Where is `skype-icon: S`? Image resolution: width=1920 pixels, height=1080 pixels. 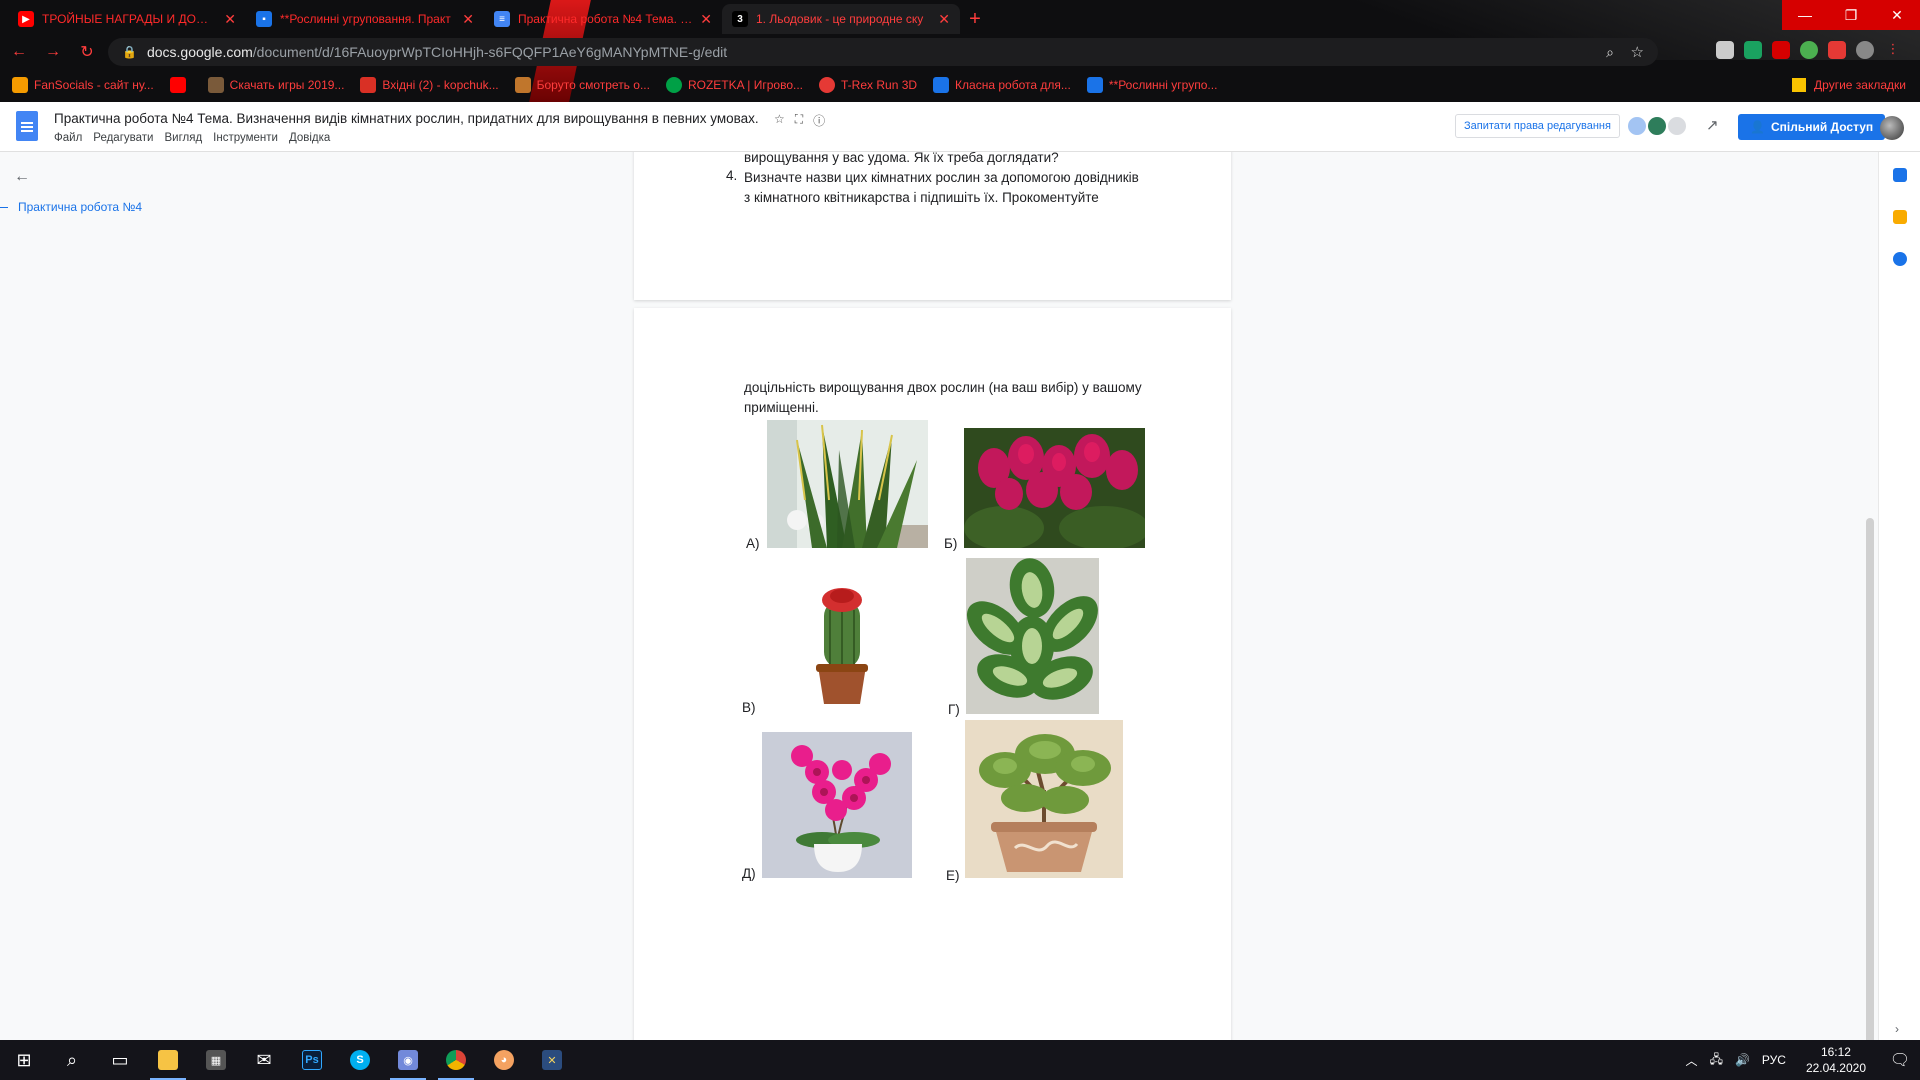
skype-icon: S is located at coordinates (360, 1060).